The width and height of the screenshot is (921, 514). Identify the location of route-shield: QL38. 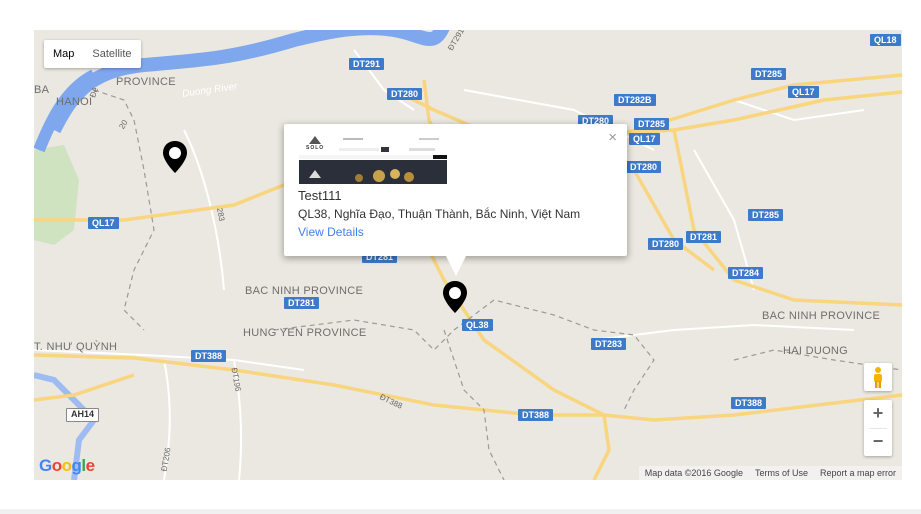
(477, 325).